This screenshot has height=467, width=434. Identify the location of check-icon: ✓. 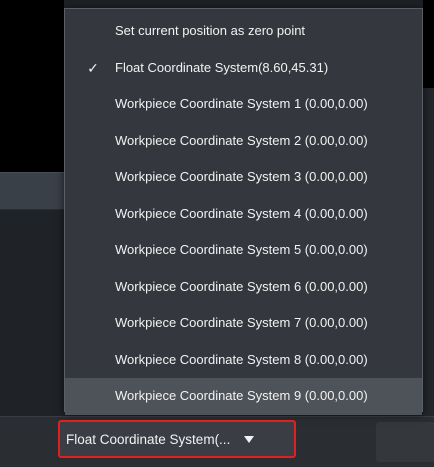
(93, 67).